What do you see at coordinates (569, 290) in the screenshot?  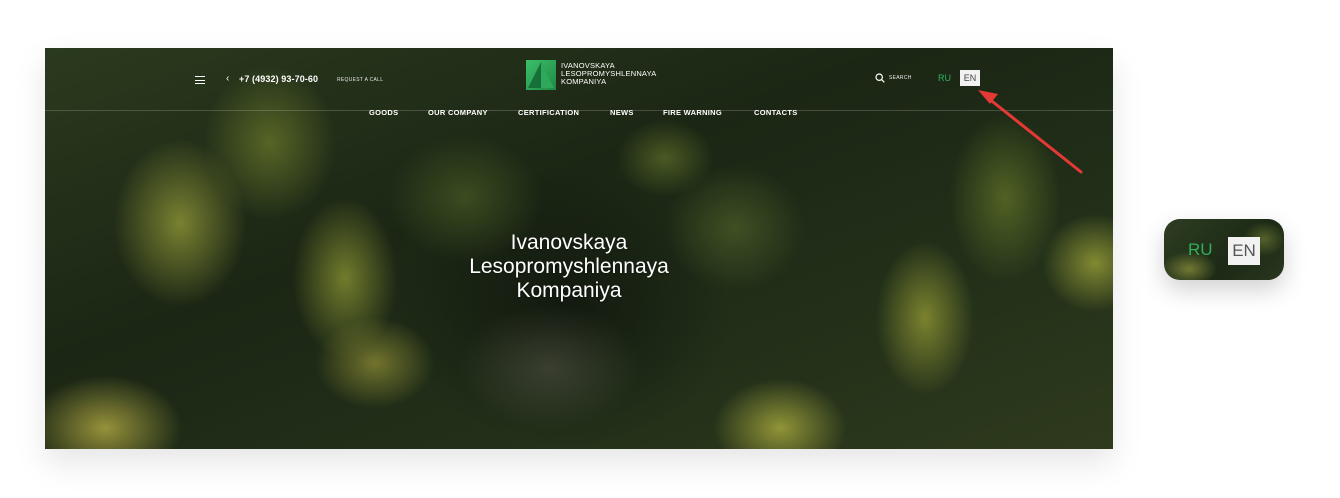 I see `hero-line-3: Kompaniya` at bounding box center [569, 290].